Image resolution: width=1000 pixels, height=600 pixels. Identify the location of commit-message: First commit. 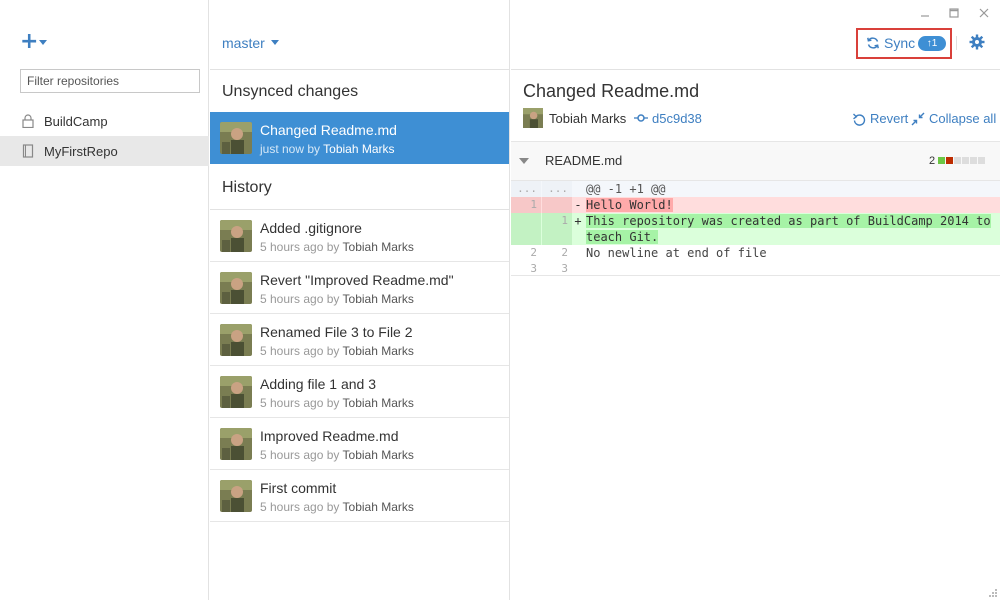
(298, 488).